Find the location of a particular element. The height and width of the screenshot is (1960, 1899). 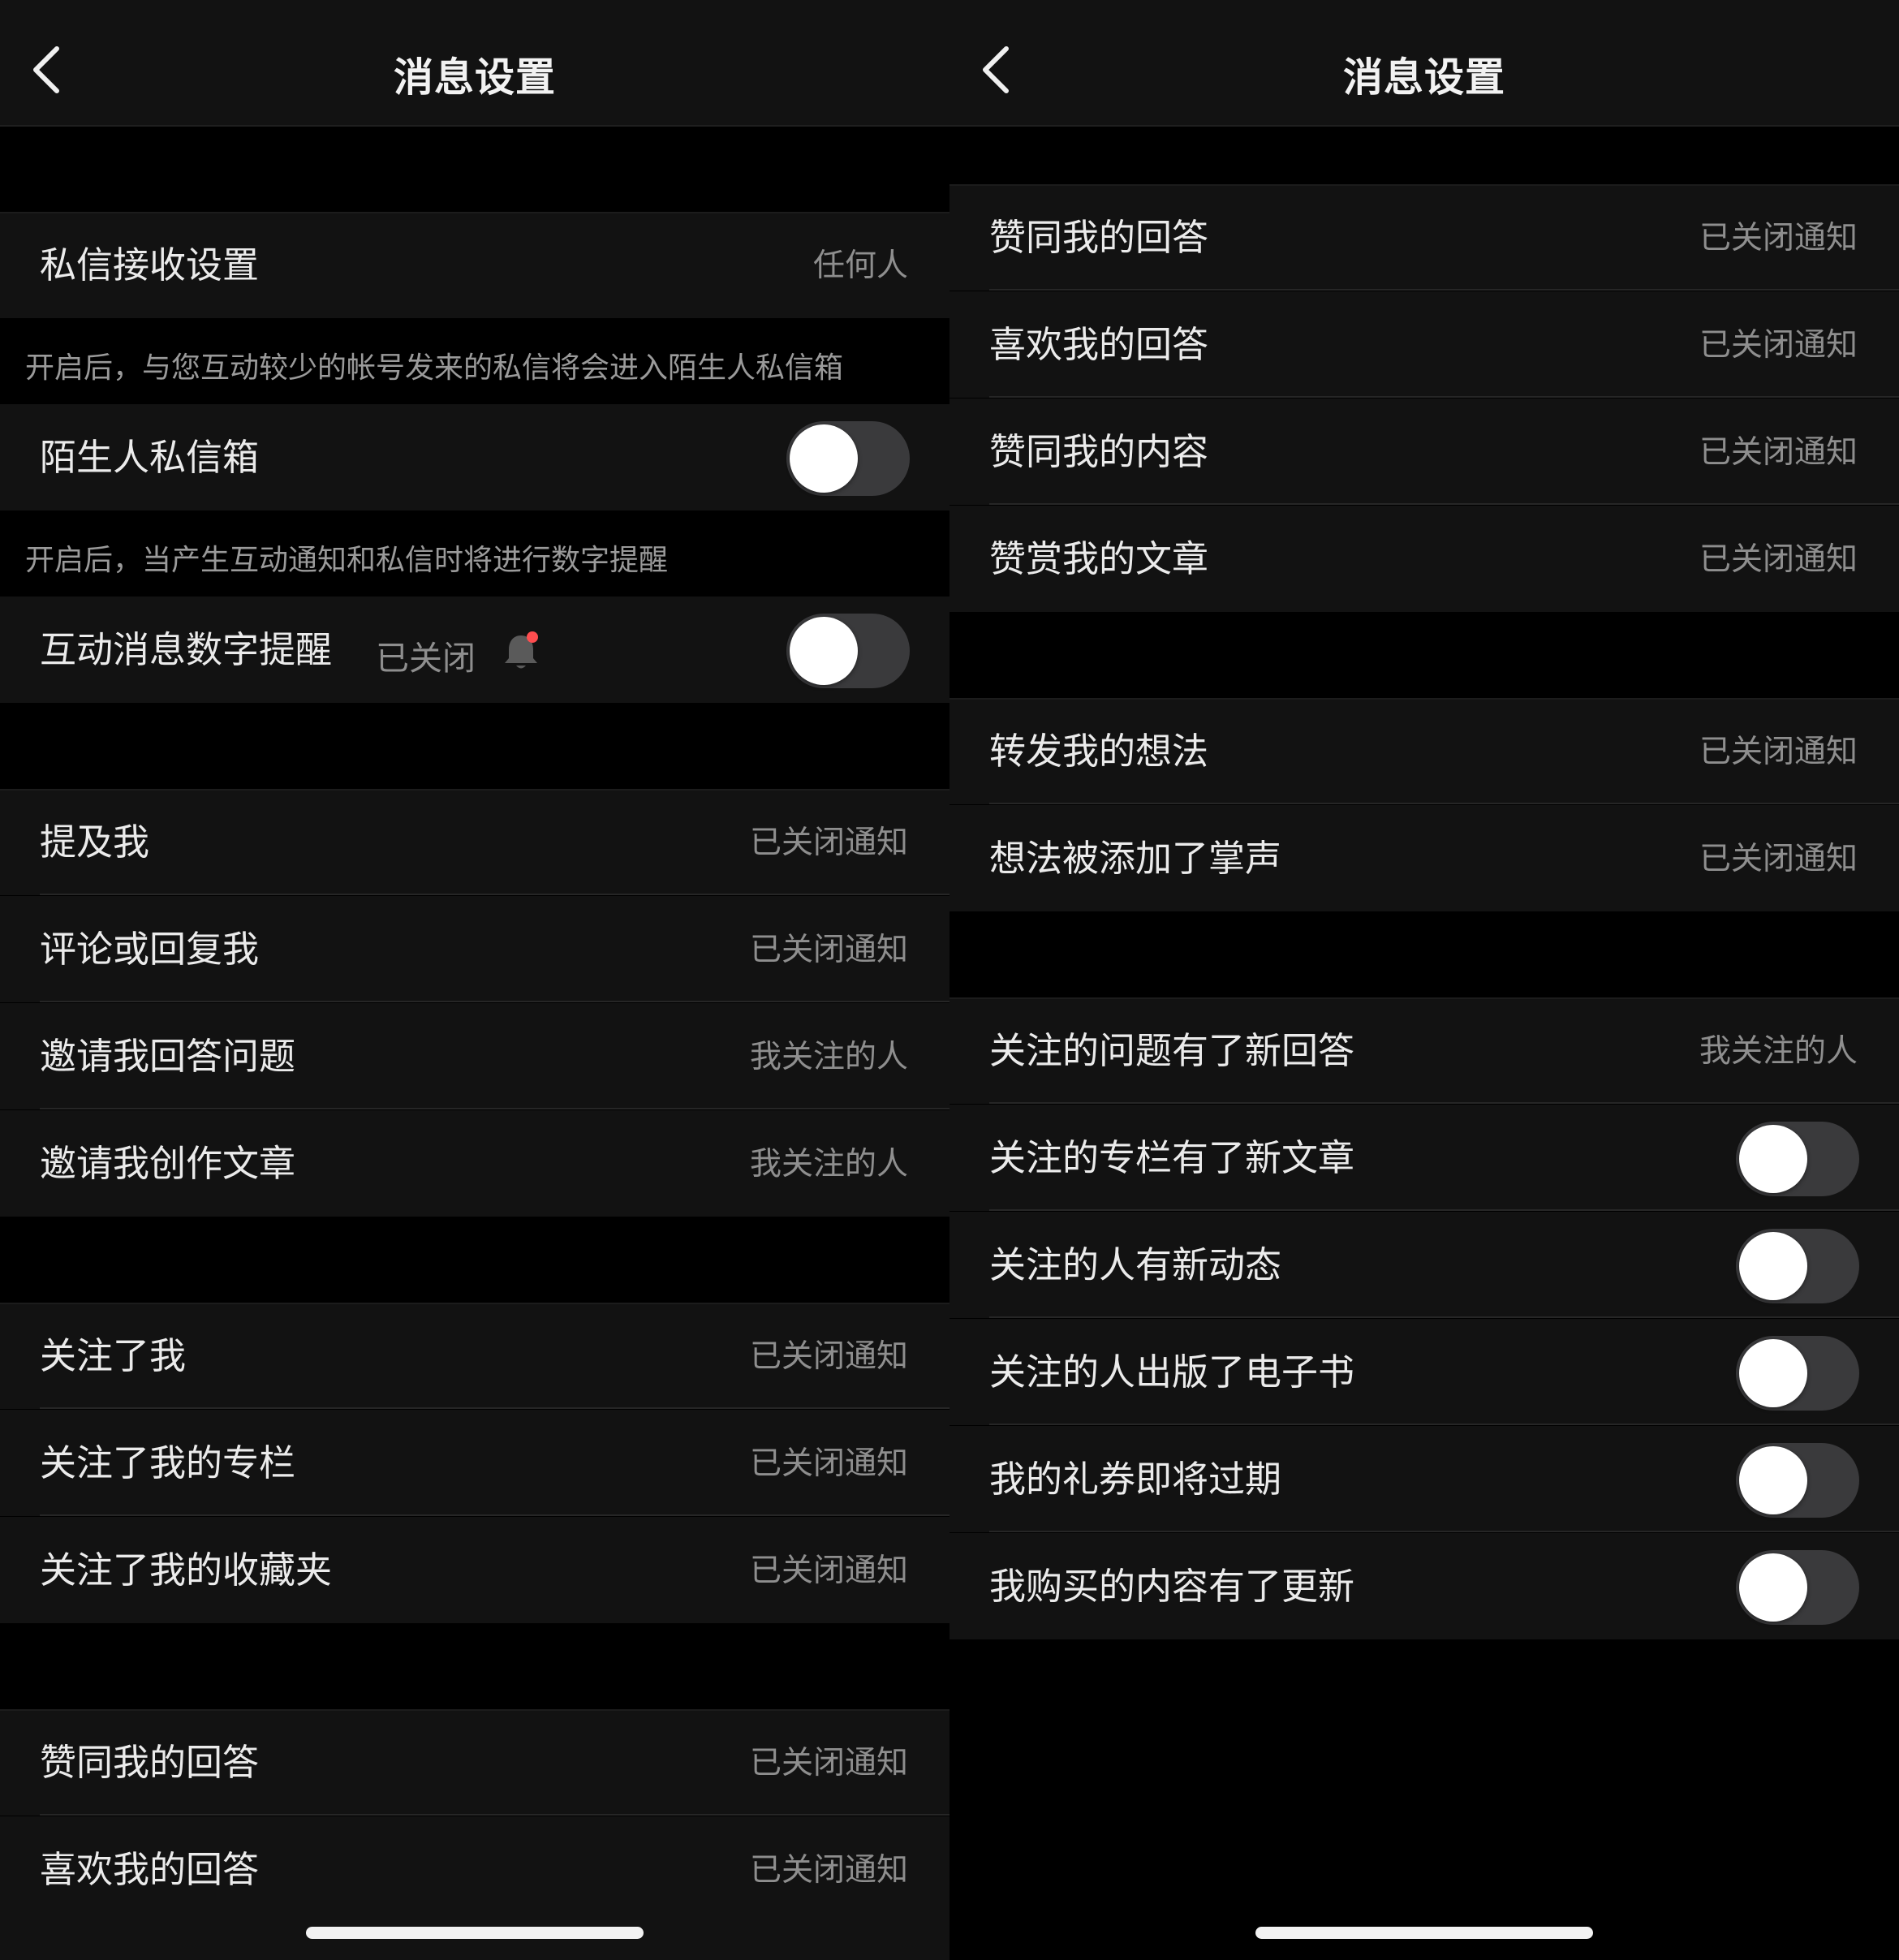

stranger-box-label: 陌生人私信箱 is located at coordinates (150, 458).